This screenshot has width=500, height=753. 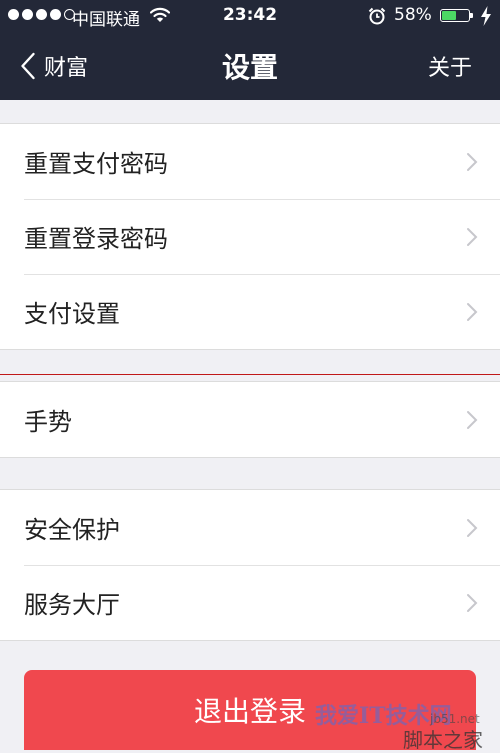 I want to click on about-button: 关于, so click(x=450, y=66).